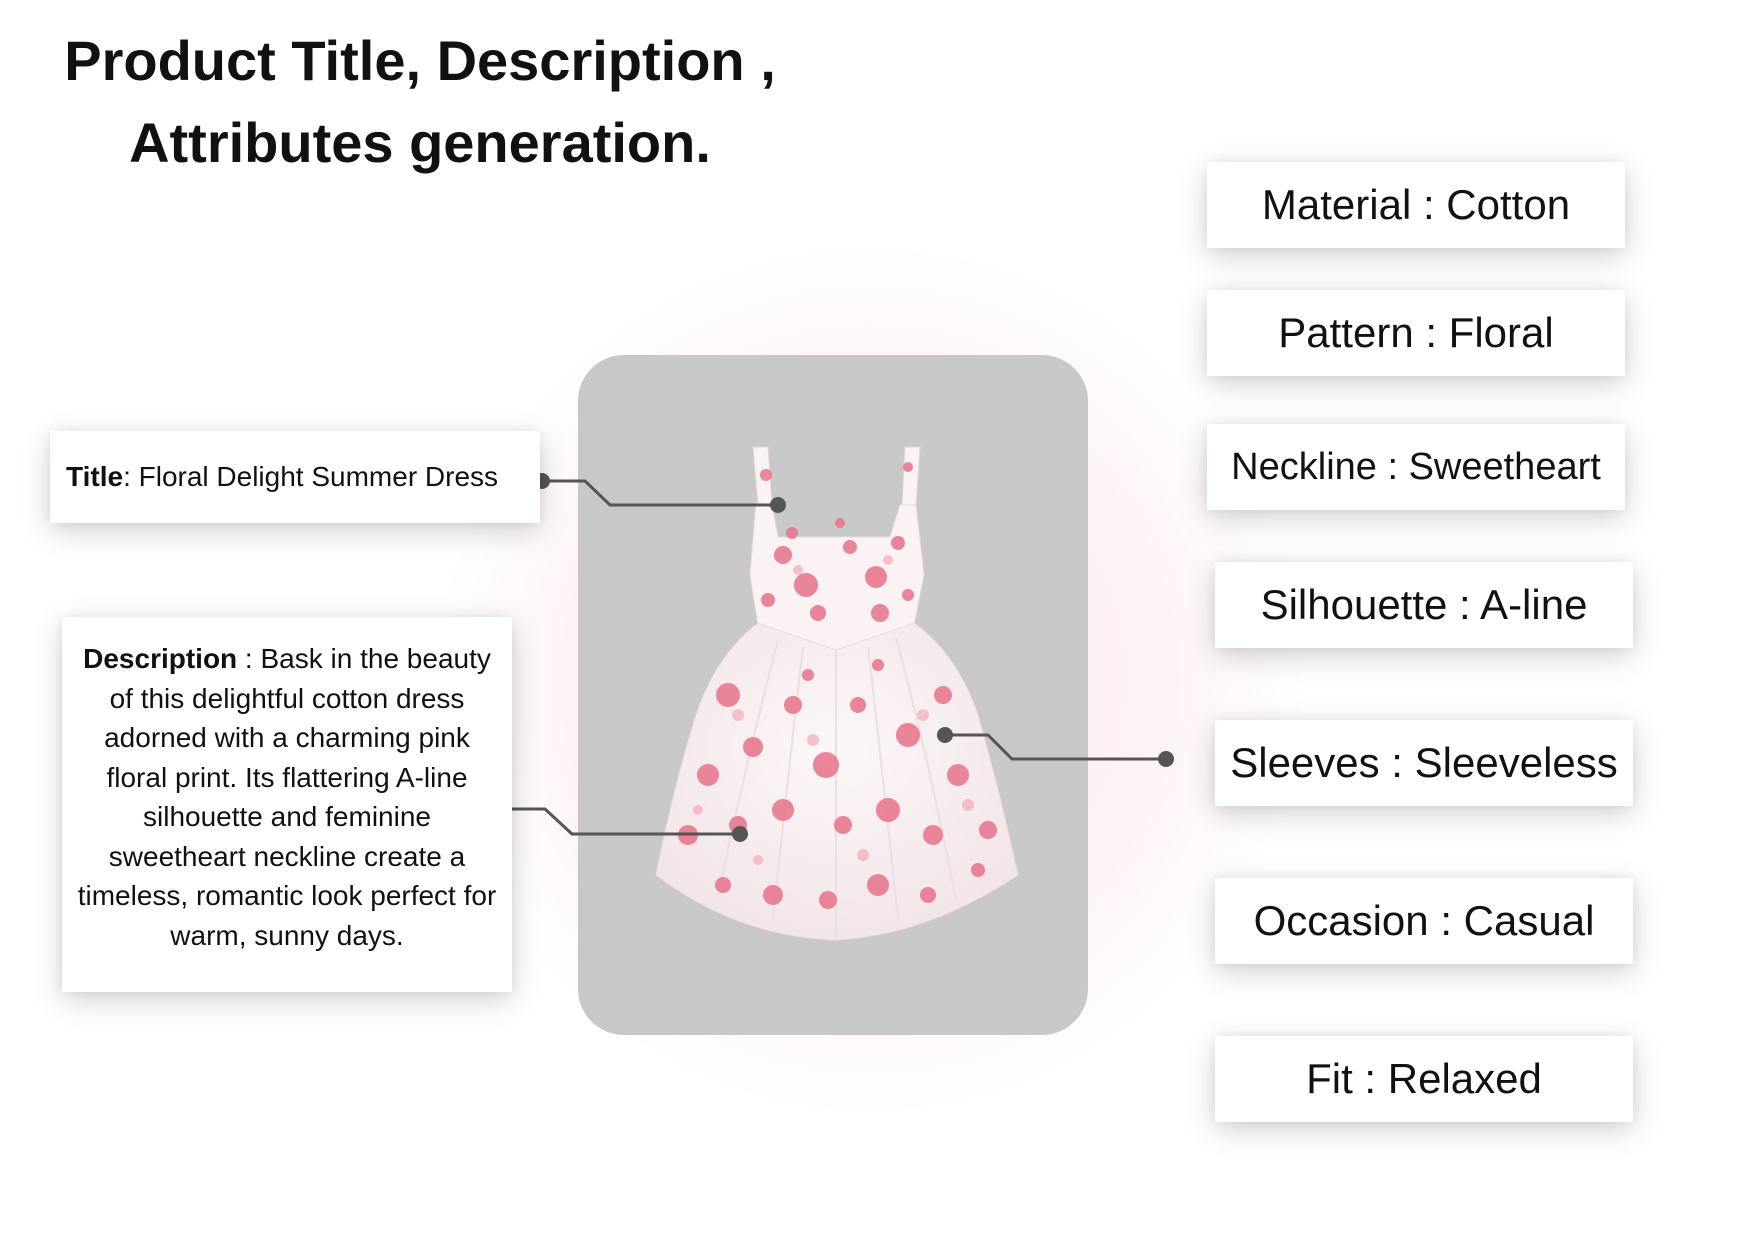 This screenshot has height=1240, width=1748. I want to click on attribute-pattern: Pattern : Floral, so click(1416, 333).